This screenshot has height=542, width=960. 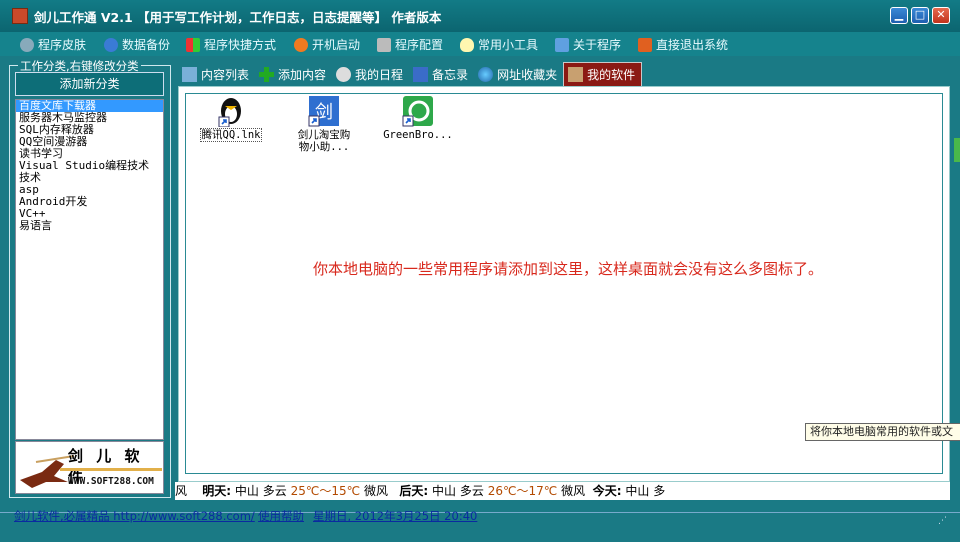 I want to click on tab-memo: 备忘录, so click(x=441, y=74).